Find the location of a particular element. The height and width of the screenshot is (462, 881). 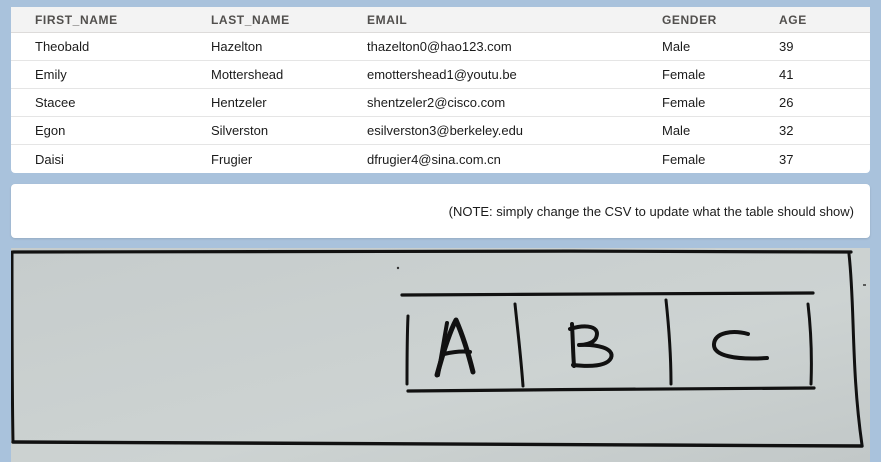

frame-top-line is located at coordinates (432, 251).